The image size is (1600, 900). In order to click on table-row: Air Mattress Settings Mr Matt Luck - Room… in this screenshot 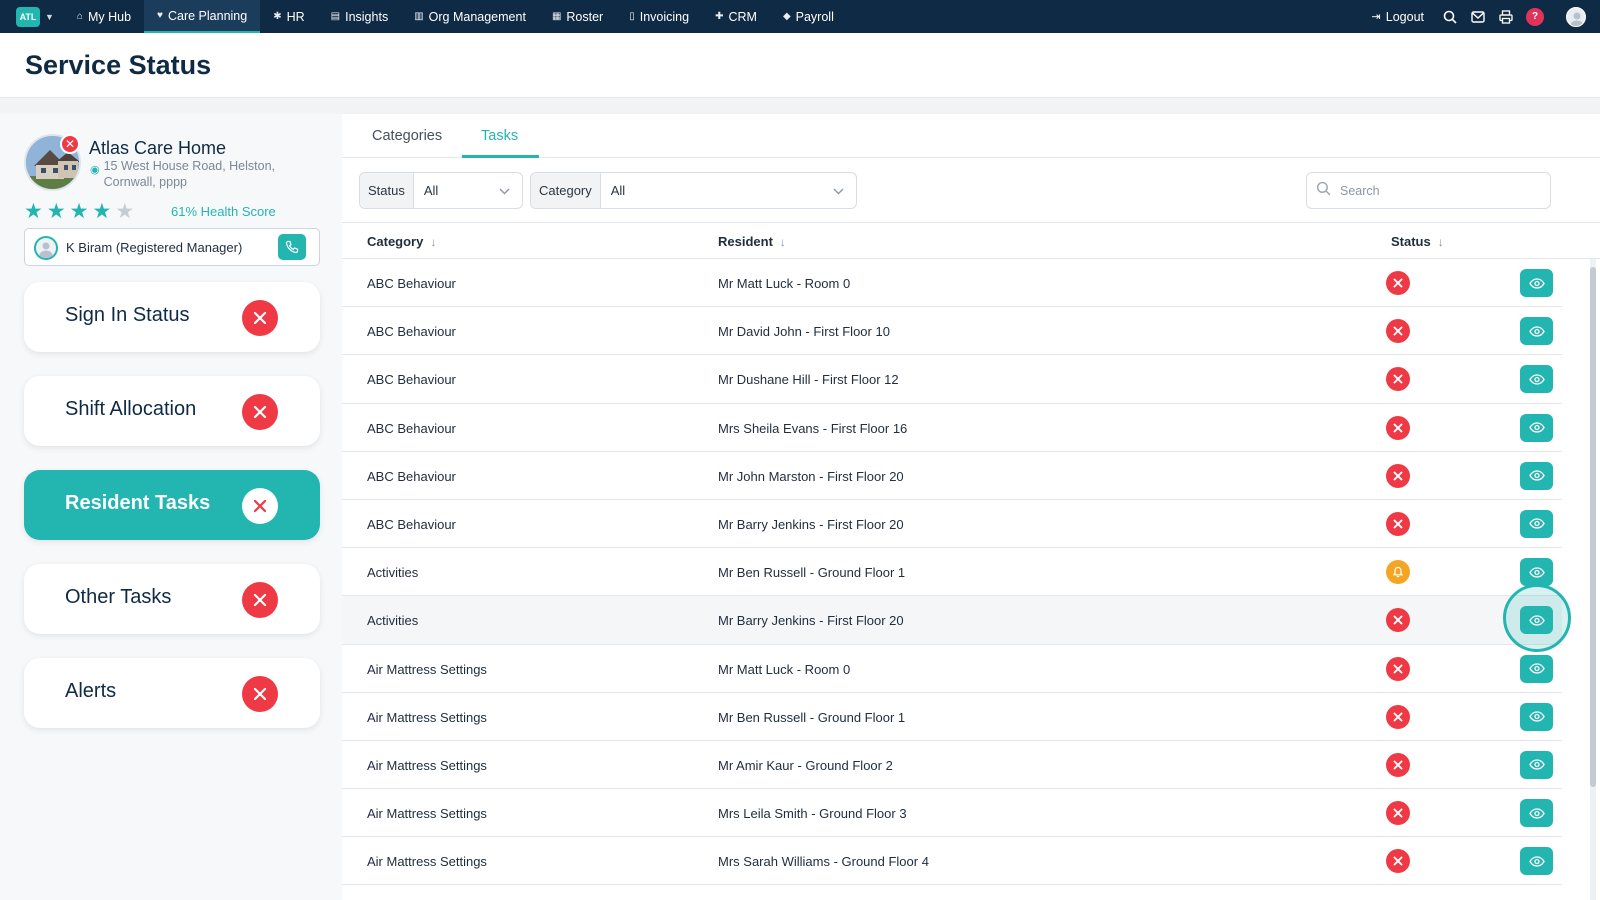, I will do `click(952, 669)`.